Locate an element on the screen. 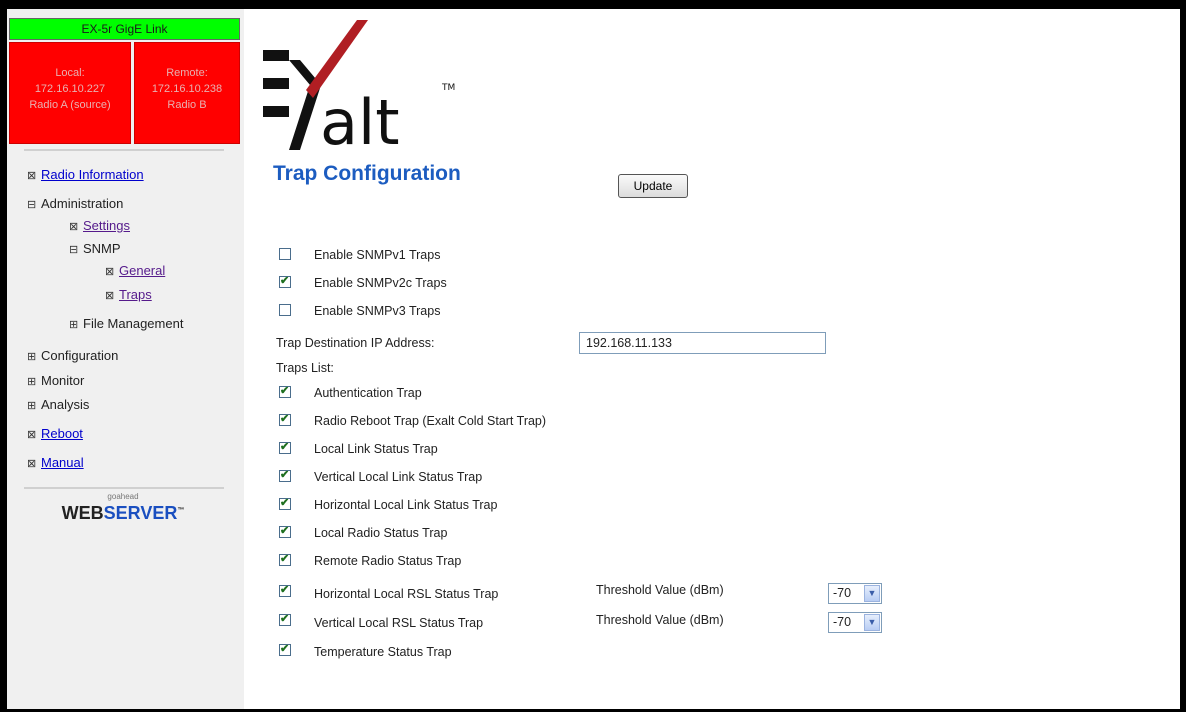 The image size is (1186, 712). remote-radio-status: Remote: 172.16.10.238 Radio B is located at coordinates (187, 93).